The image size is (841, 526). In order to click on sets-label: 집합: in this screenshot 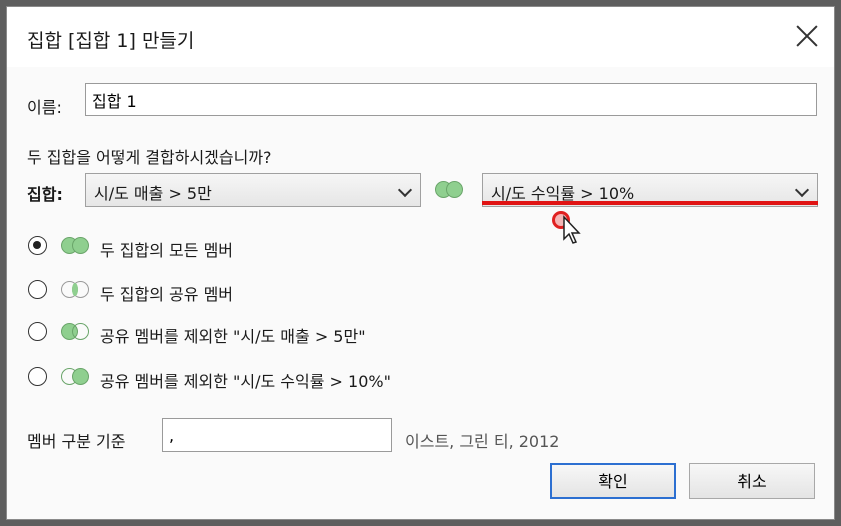, I will do `click(45, 194)`.